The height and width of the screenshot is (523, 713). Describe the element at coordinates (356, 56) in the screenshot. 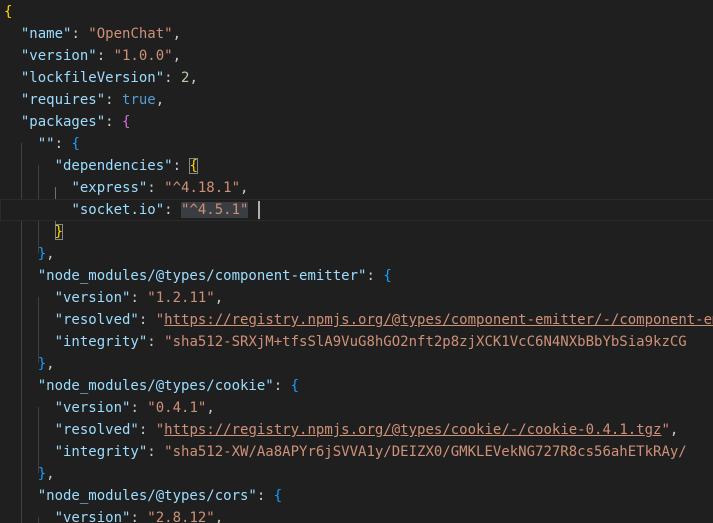

I see `code-line: "version": "1.0.0",` at that location.